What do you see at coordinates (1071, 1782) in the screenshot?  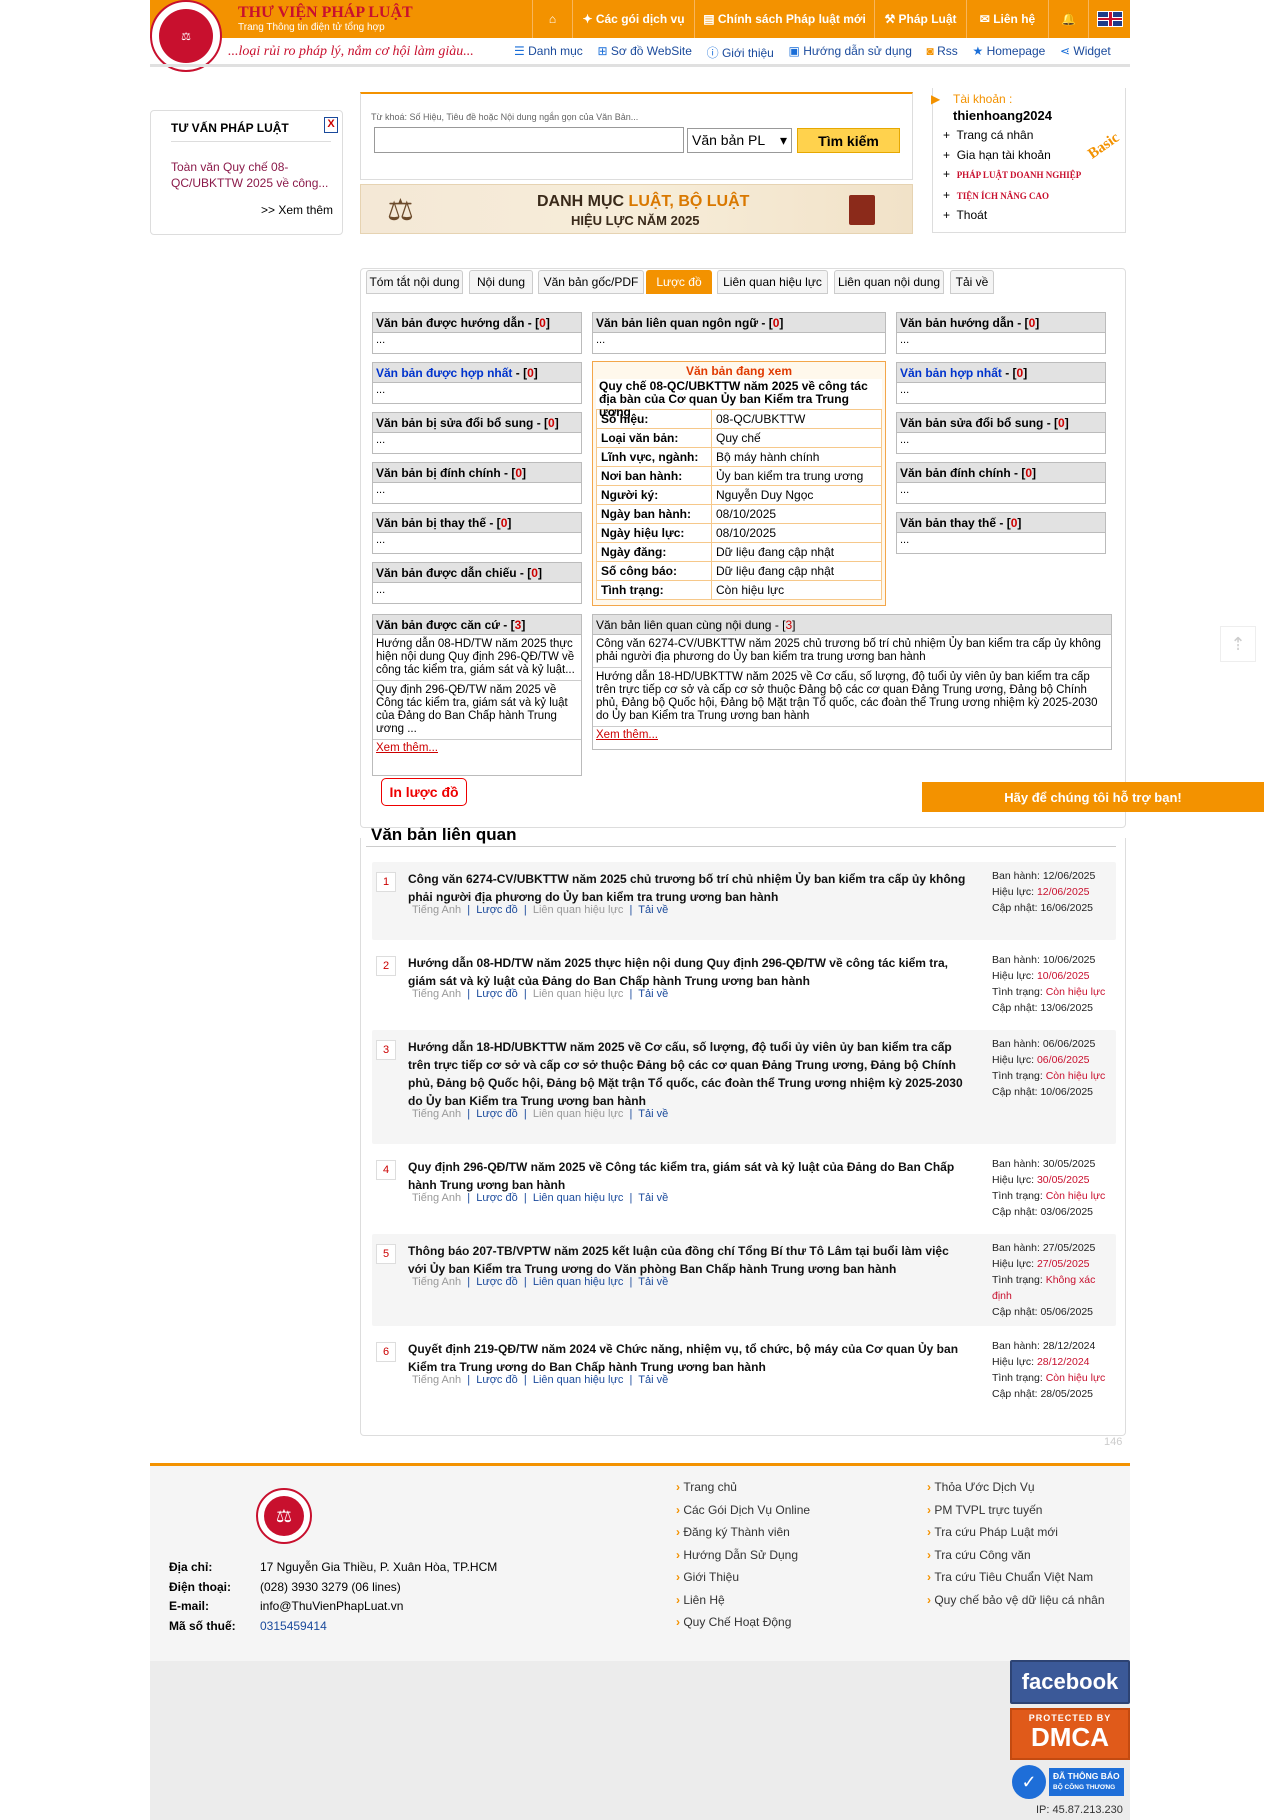 I see `moit-badge: ✓ ĐÃ THÔNG BÁO BỘ CÔNG THƯƠNG` at bounding box center [1071, 1782].